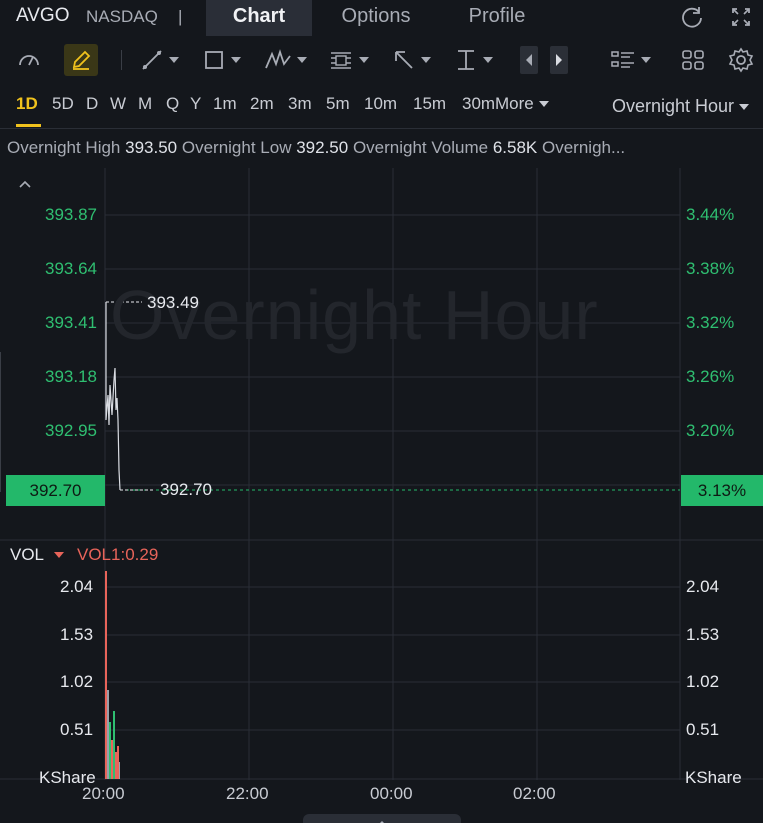 The image size is (763, 823). Describe the element at coordinates (429, 104) in the screenshot. I see `period-15m: 15m` at that location.